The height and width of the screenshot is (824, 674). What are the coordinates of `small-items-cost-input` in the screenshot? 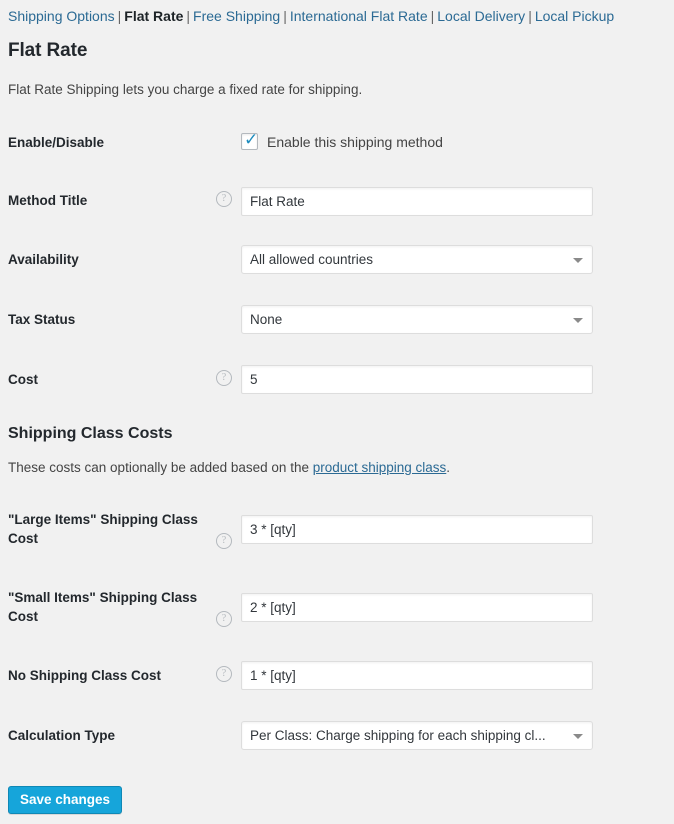 It's located at (417, 607).